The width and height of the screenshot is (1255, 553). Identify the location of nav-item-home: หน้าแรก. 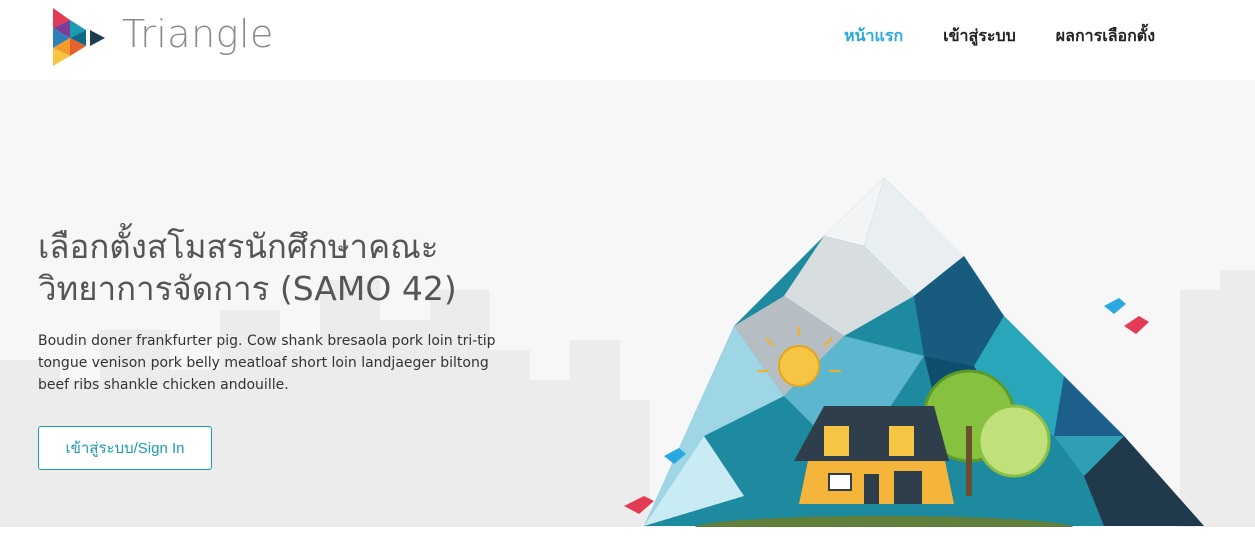
(873, 36).